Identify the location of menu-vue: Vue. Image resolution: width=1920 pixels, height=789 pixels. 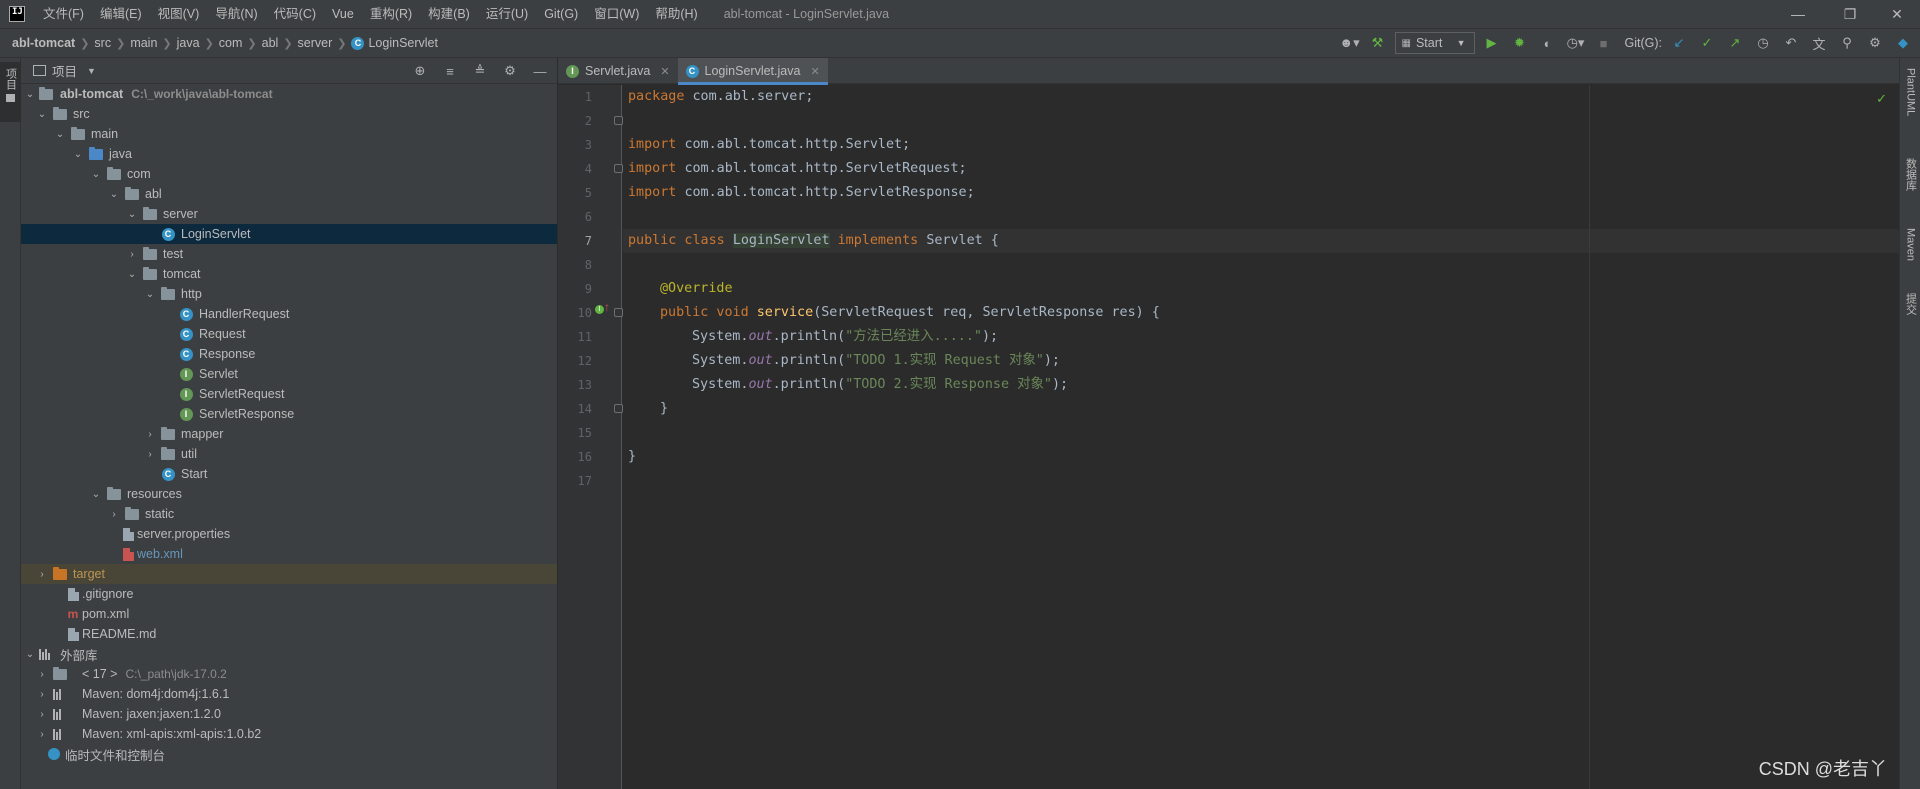
(343, 14).